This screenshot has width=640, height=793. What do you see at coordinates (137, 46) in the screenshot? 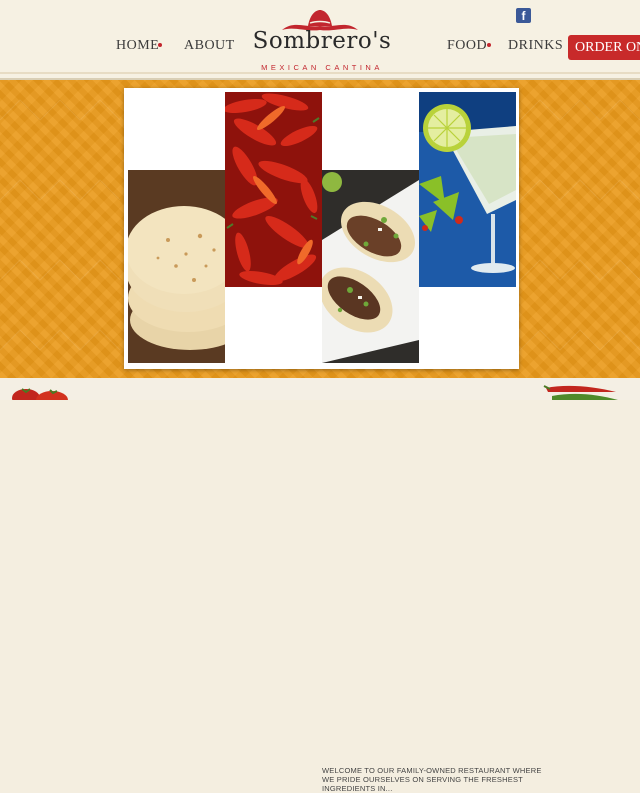
I see `nav-home-link: HOME` at bounding box center [137, 46].